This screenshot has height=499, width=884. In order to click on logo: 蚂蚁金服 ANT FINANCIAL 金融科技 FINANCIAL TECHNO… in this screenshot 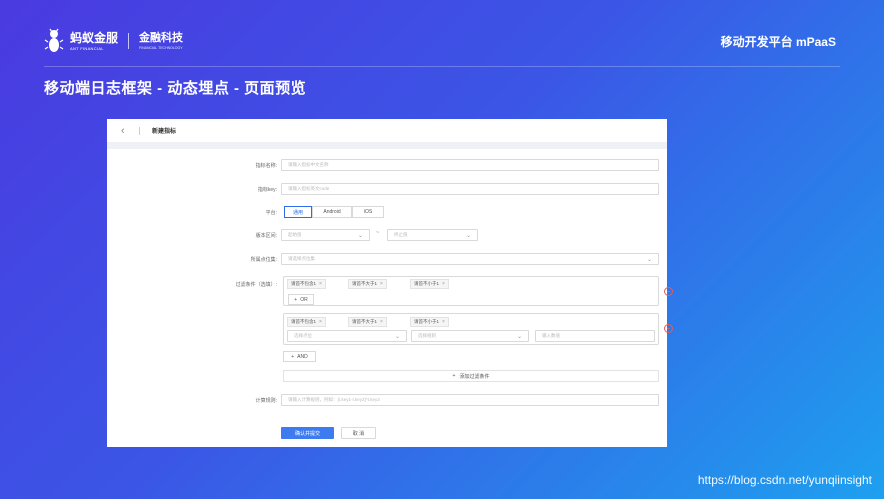, I will do `click(113, 41)`.